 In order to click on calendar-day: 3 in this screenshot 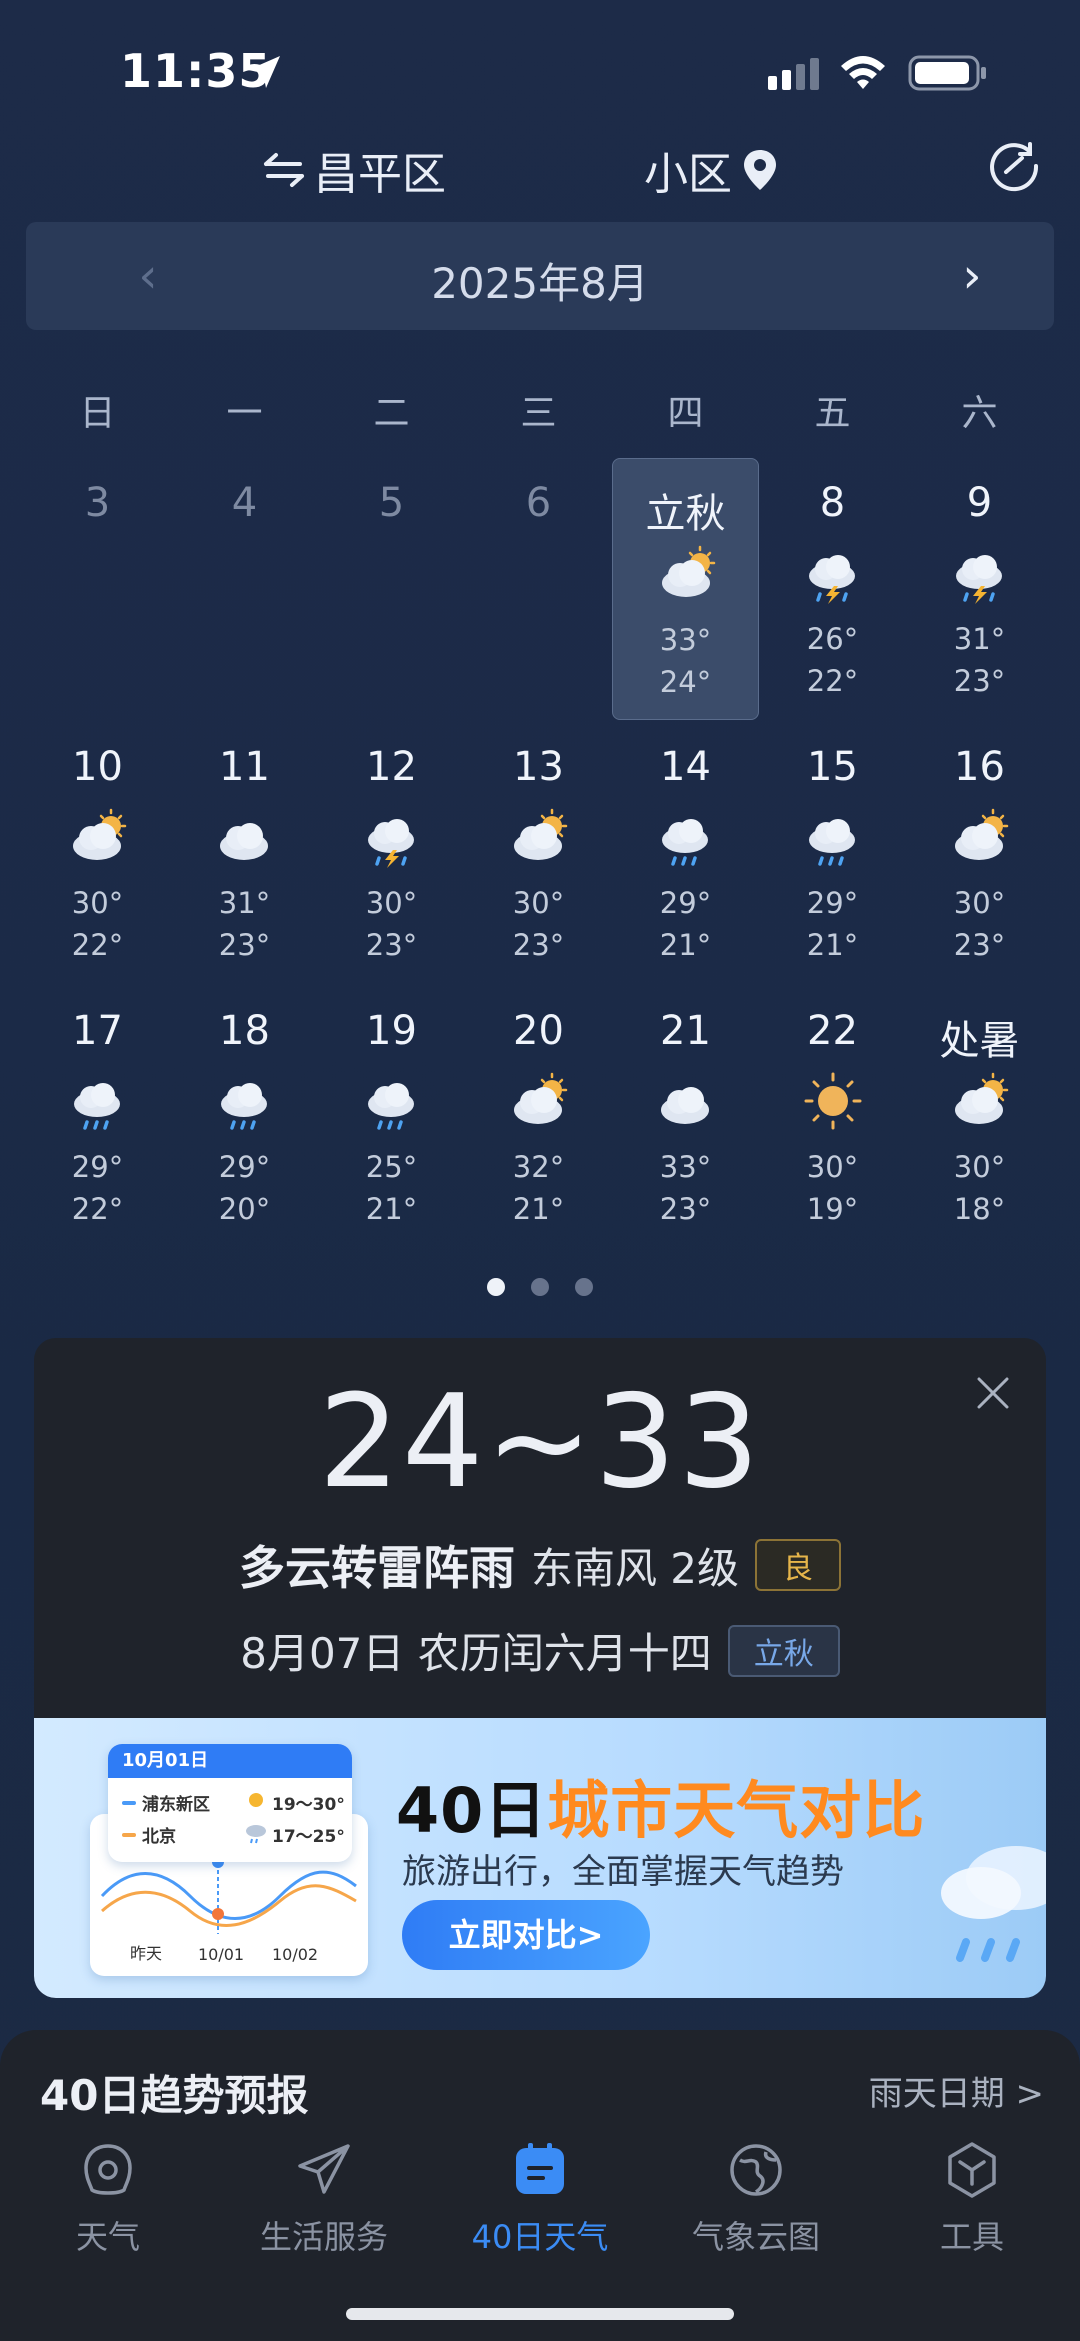, I will do `click(97, 590)`.